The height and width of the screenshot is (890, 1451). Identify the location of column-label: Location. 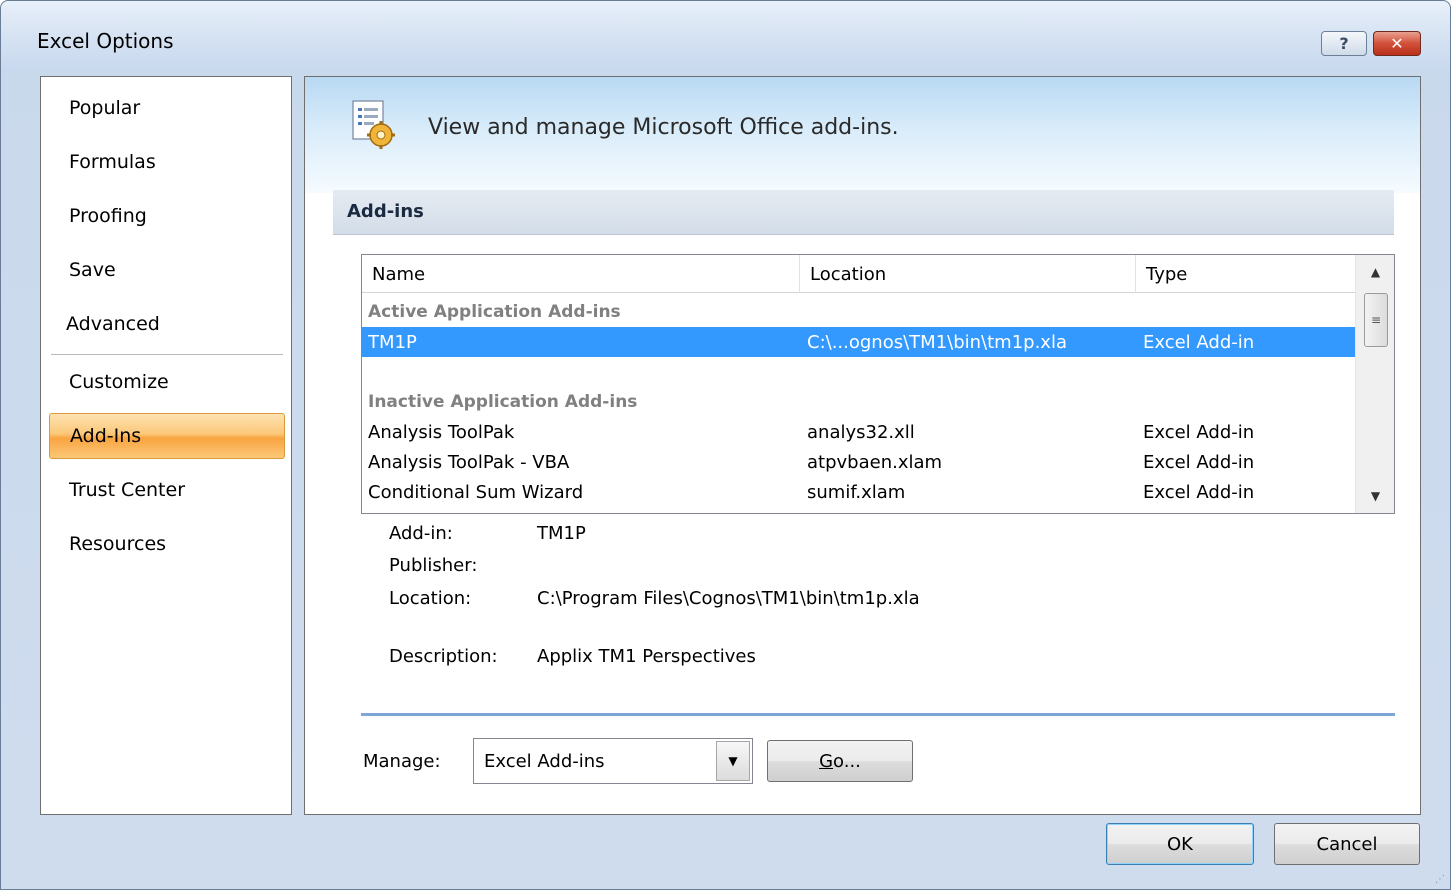
(848, 274).